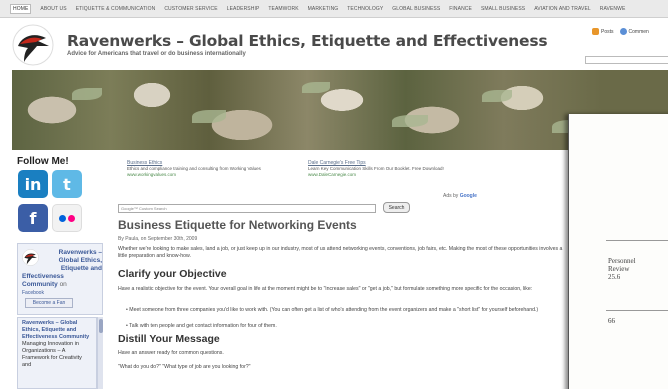  I want to click on posts-feed-link: Posts, so click(603, 31).